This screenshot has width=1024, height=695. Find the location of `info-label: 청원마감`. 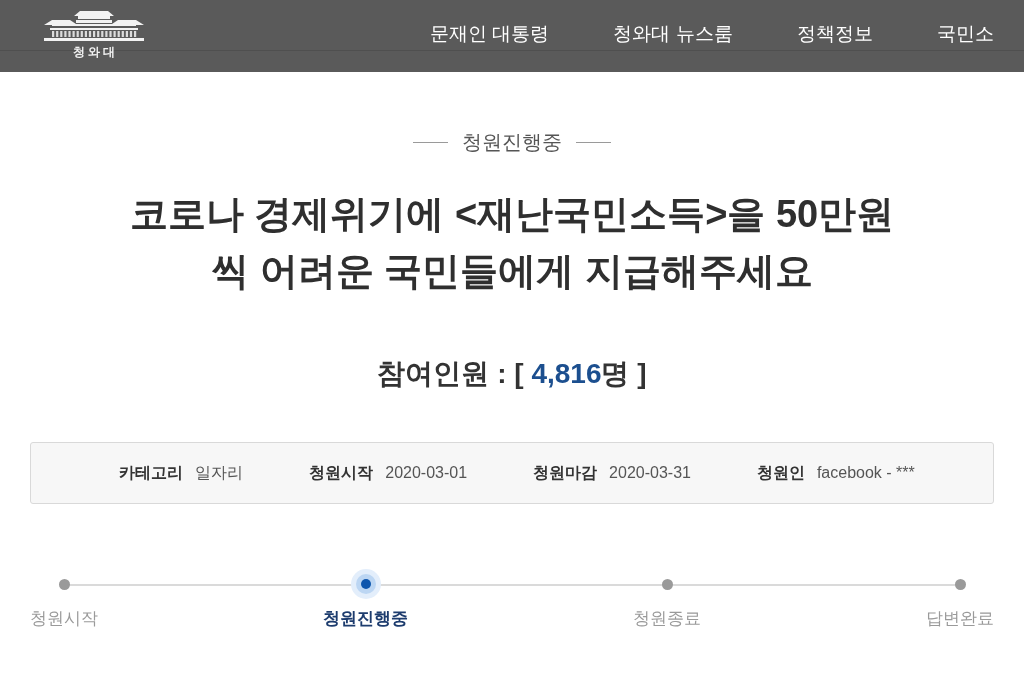

info-label: 청원마감 is located at coordinates (565, 473).